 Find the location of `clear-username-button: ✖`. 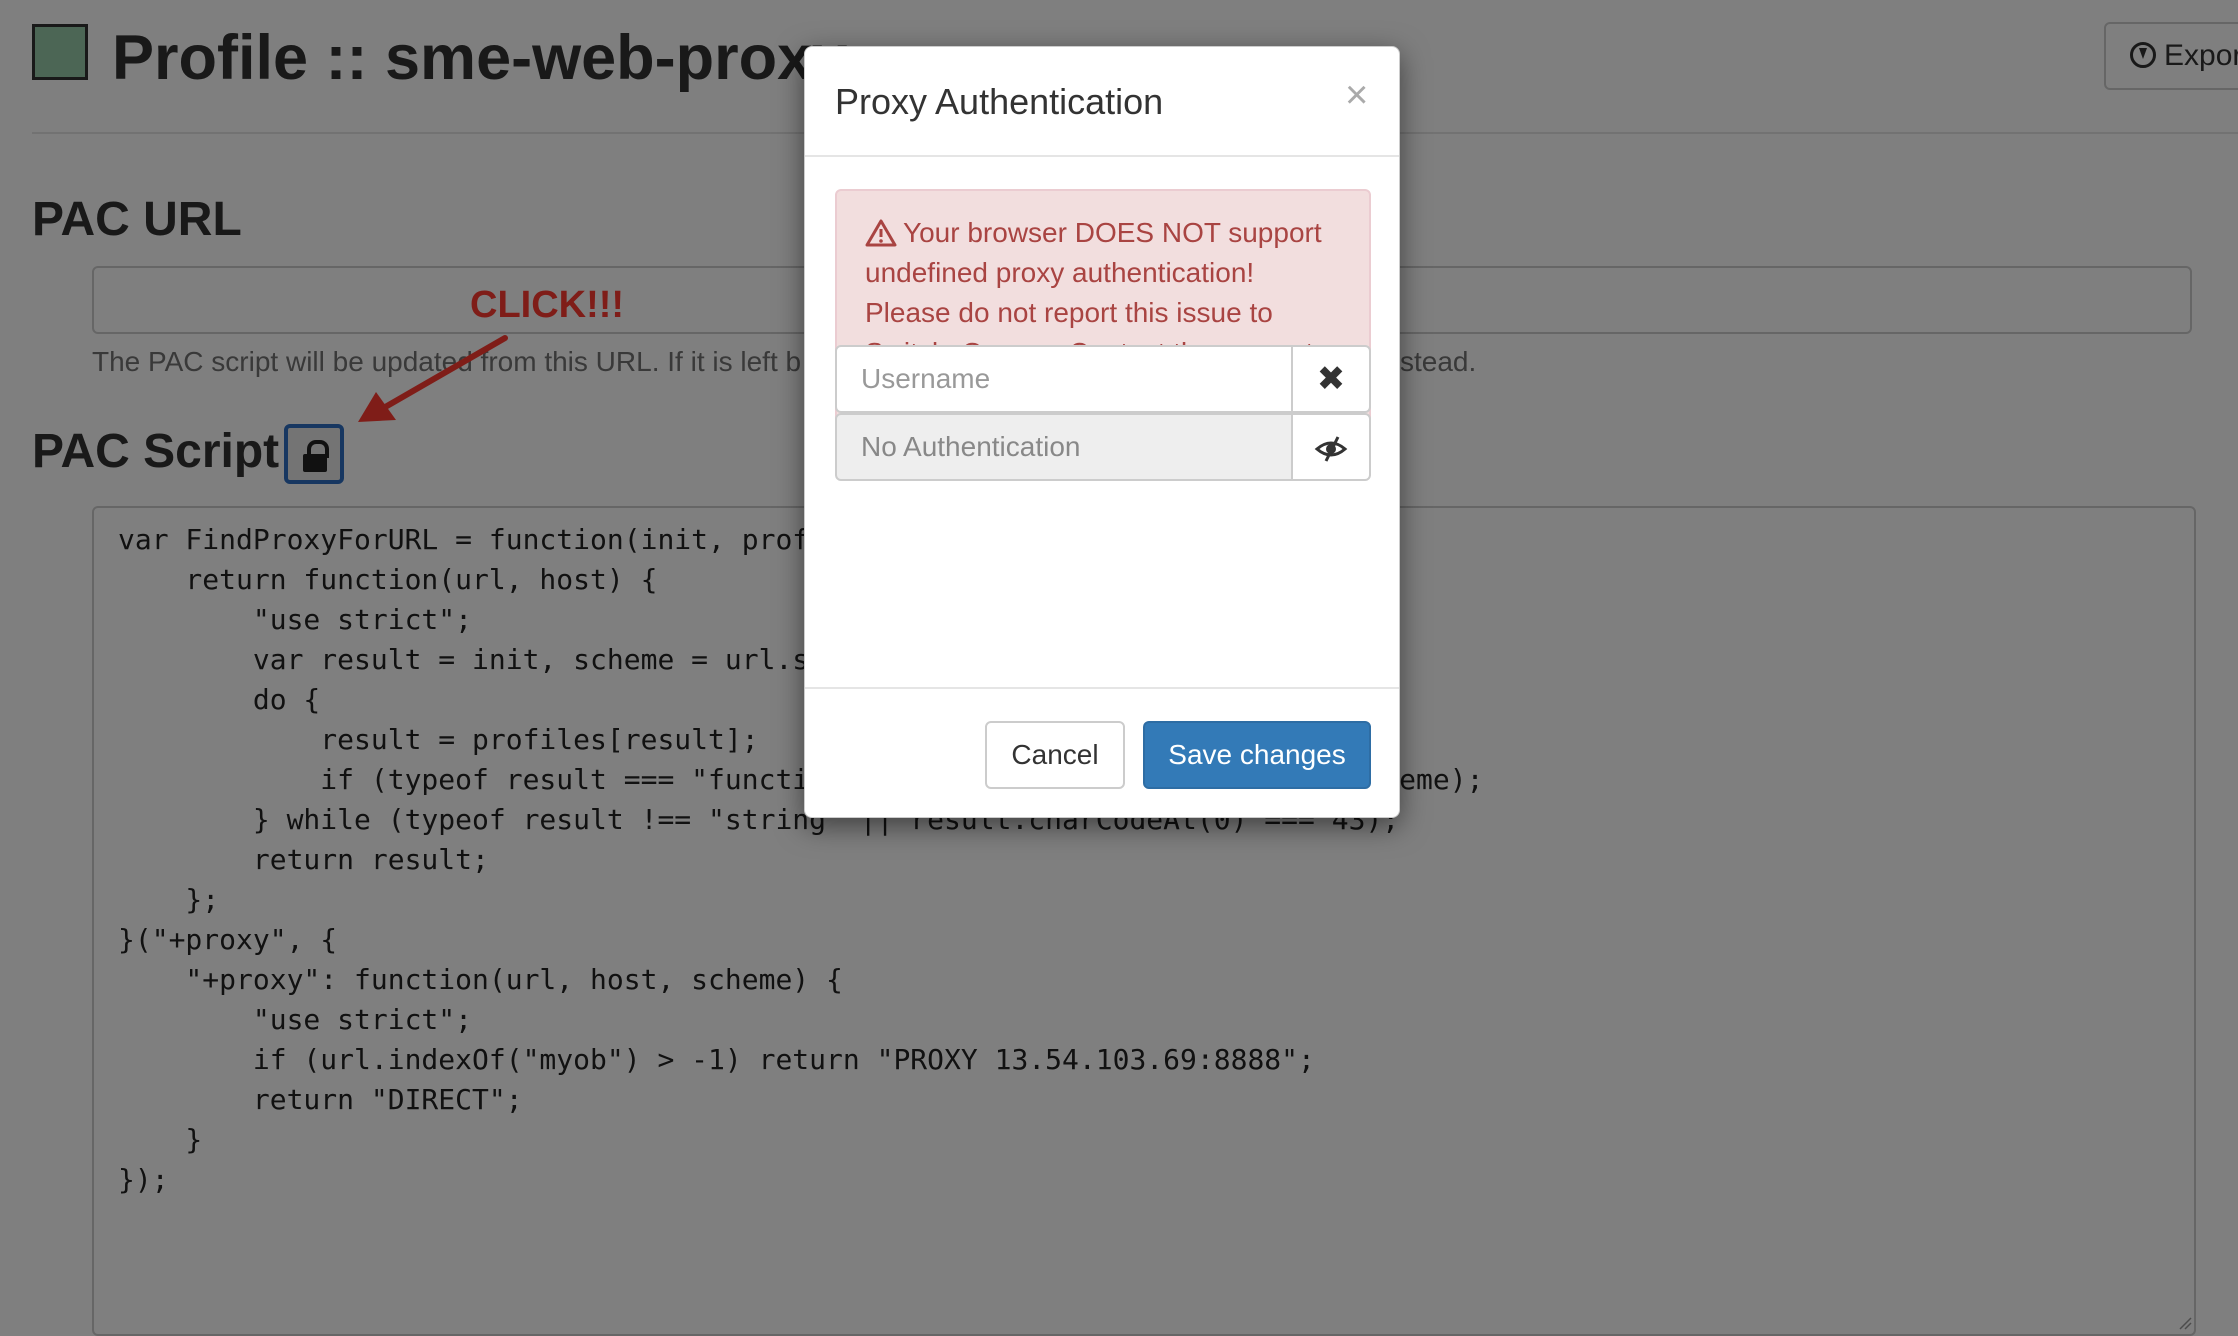

clear-username-button: ✖ is located at coordinates (1331, 379).